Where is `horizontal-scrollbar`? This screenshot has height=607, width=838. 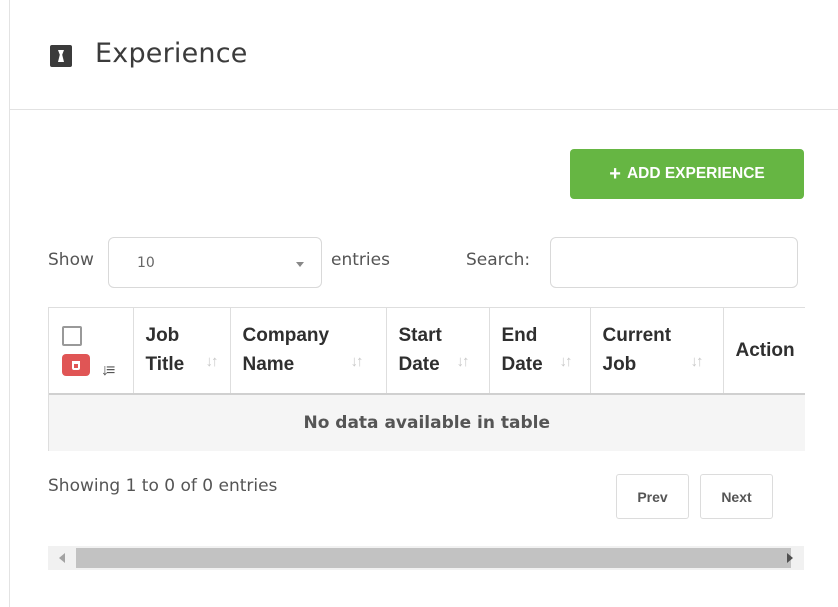
horizontal-scrollbar is located at coordinates (426, 558).